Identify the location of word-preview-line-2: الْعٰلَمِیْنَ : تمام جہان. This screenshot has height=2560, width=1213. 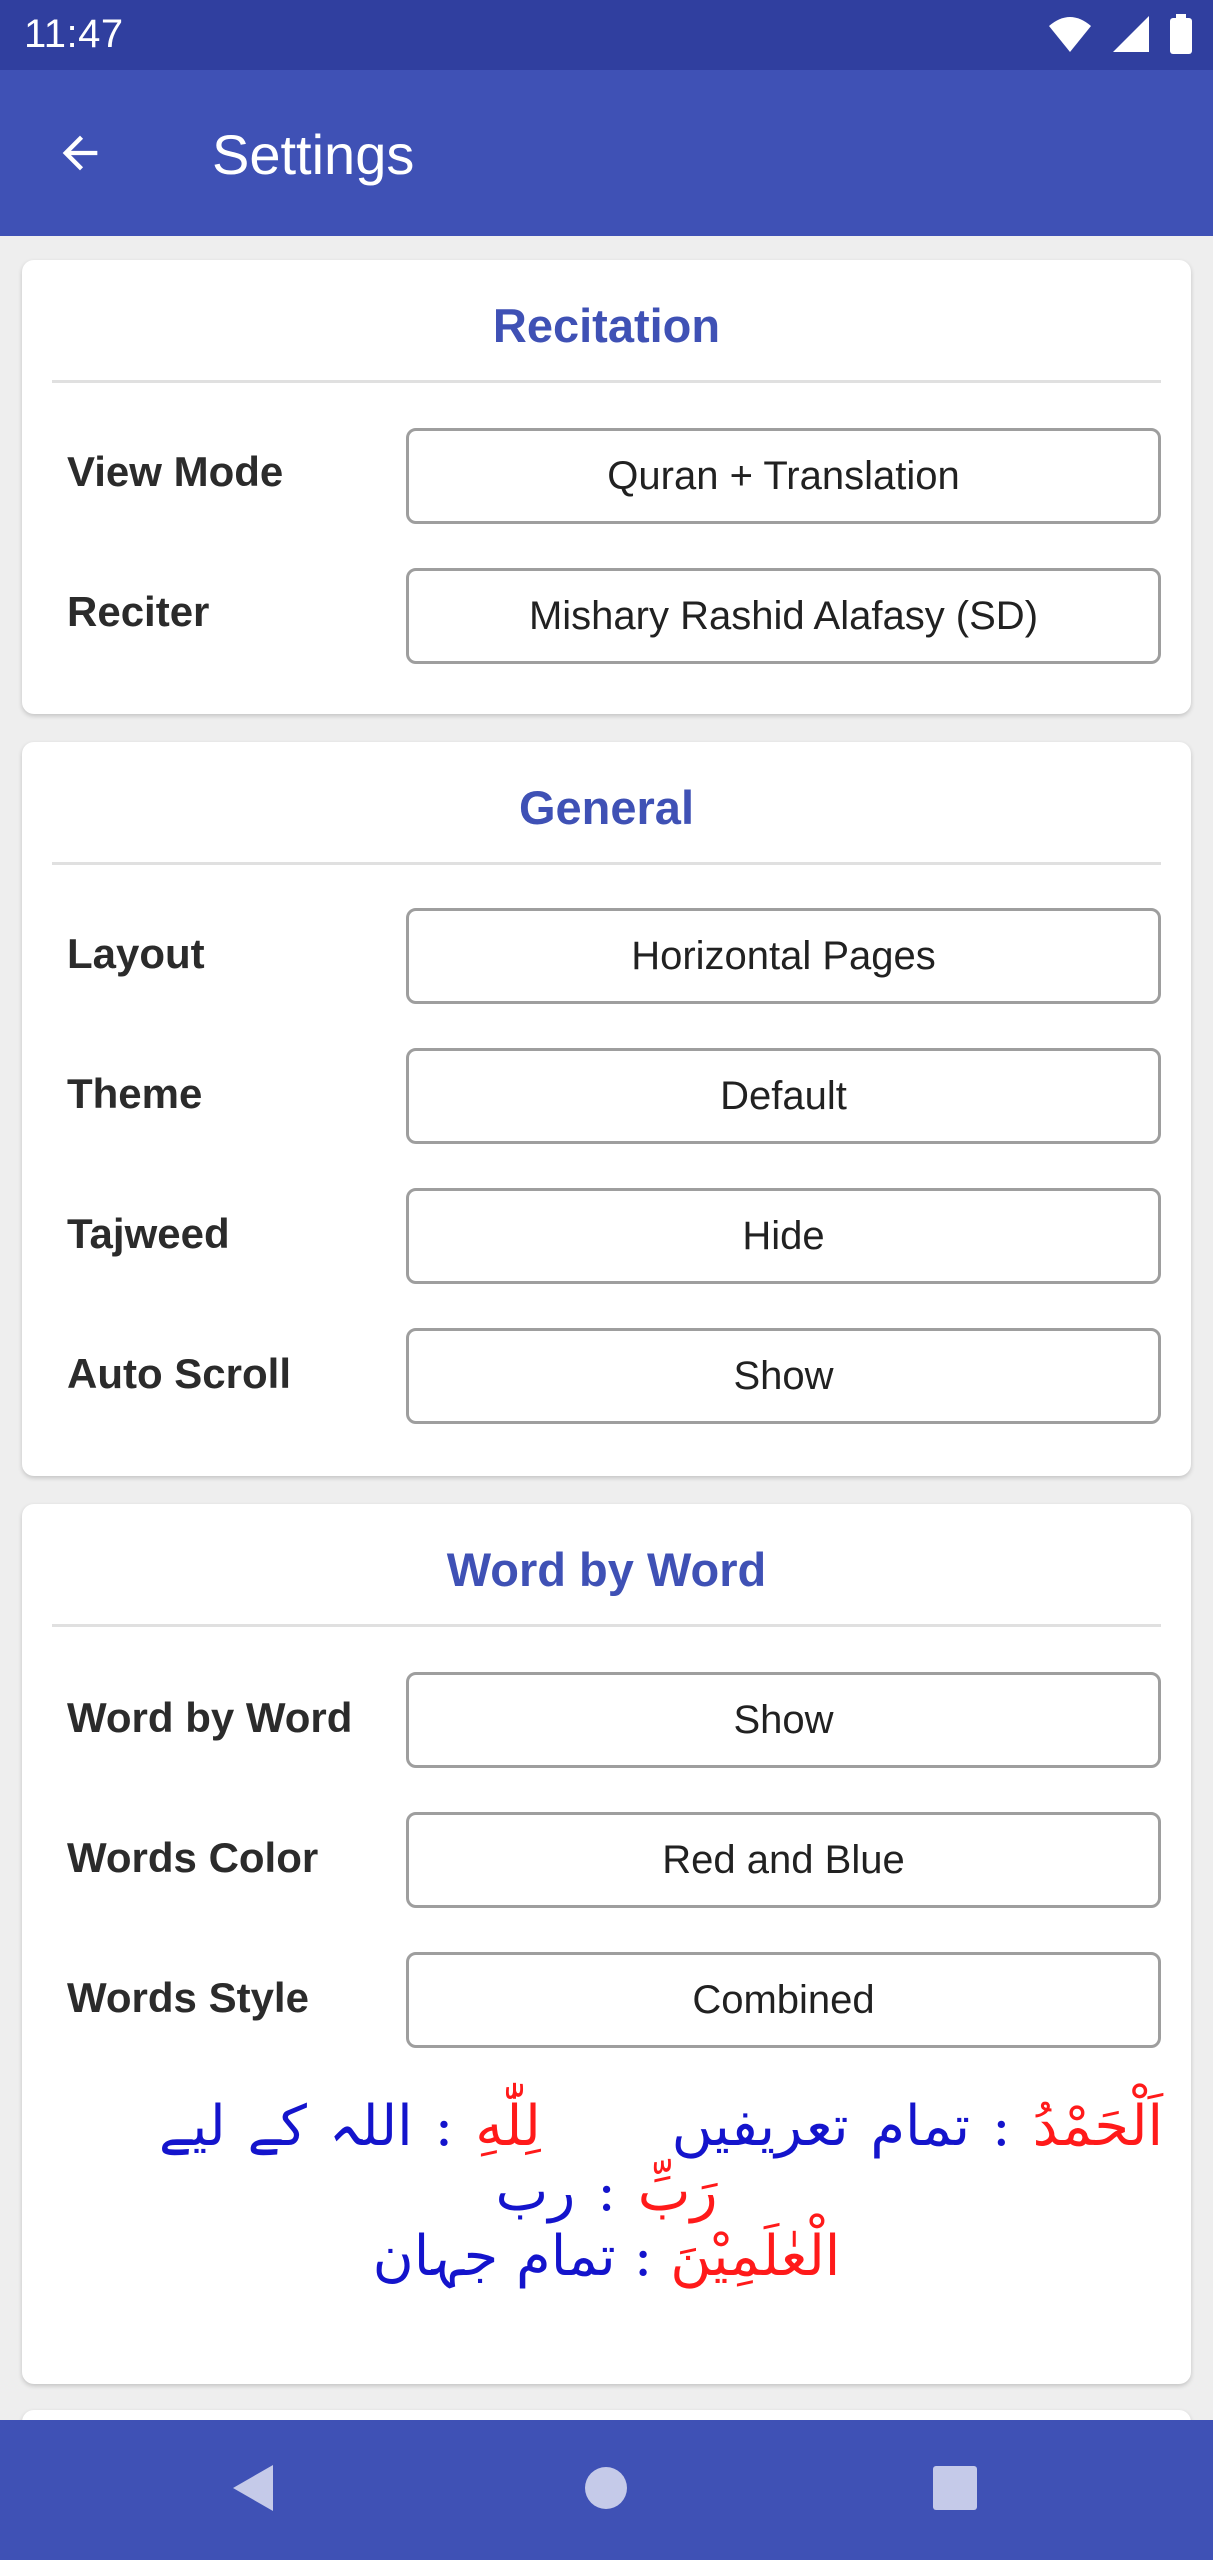
(606, 2256).